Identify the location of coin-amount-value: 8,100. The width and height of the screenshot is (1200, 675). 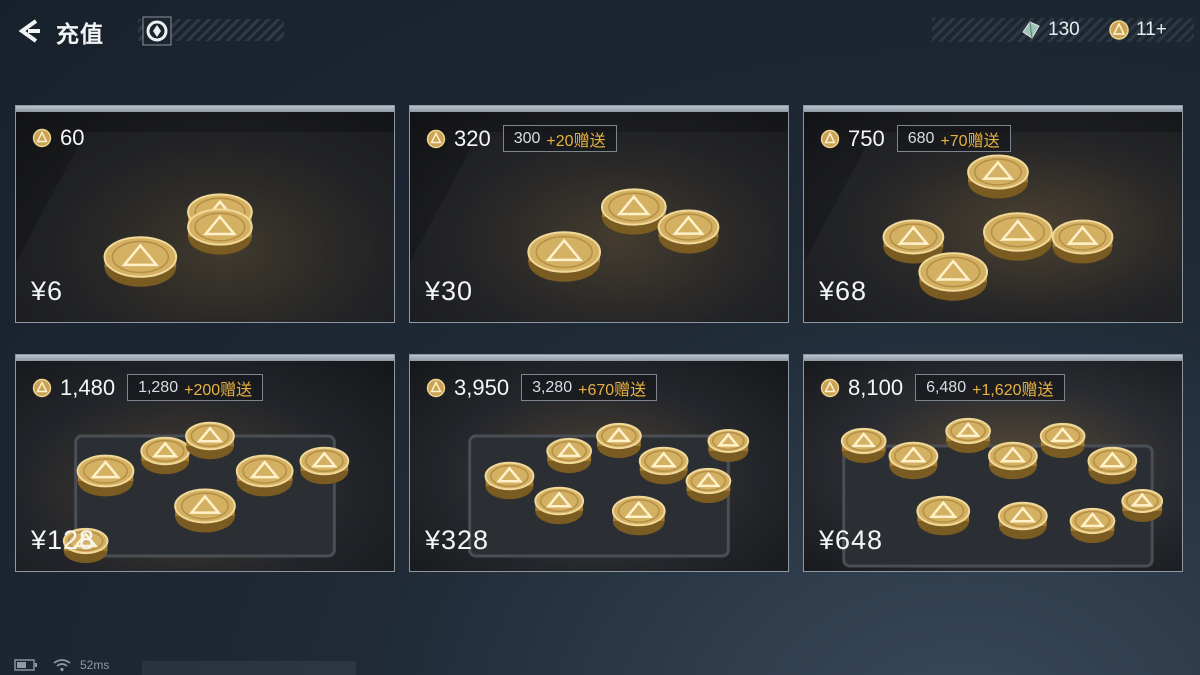
(876, 387).